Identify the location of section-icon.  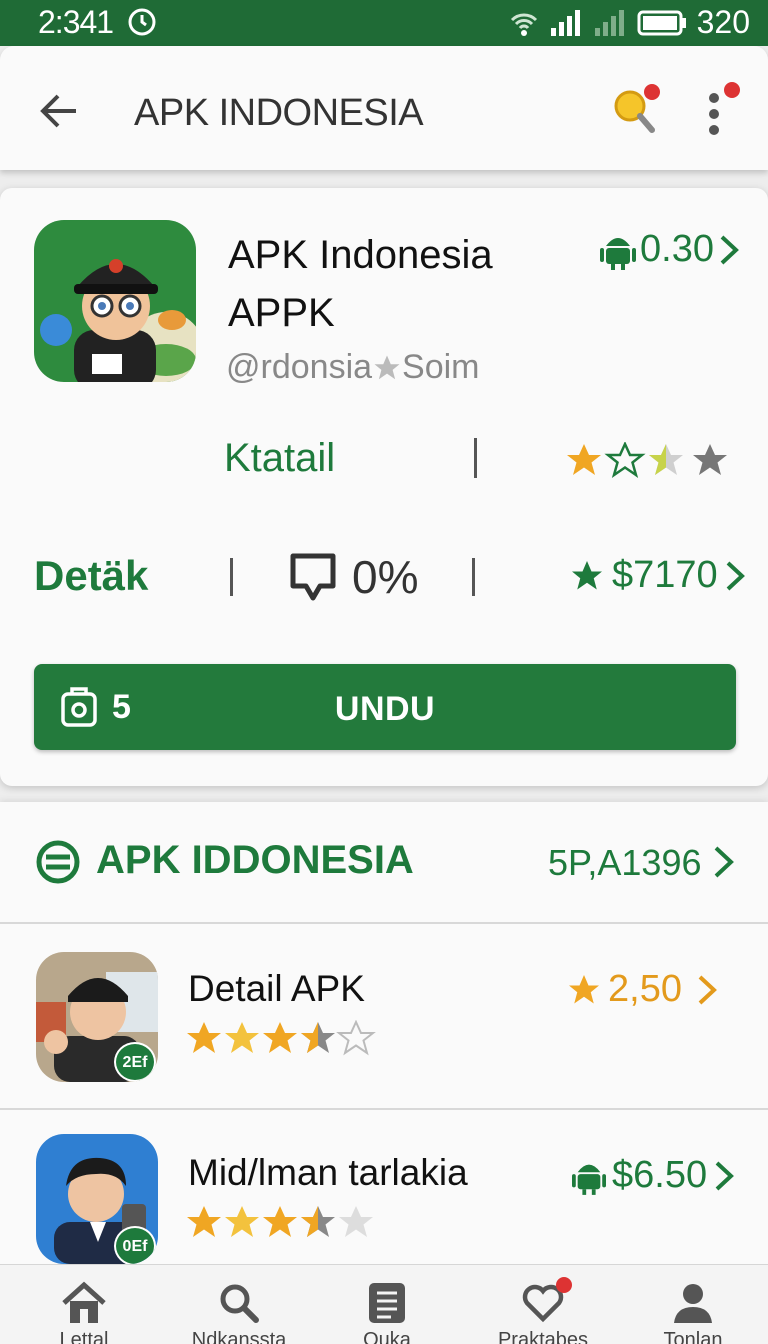
(58, 862).